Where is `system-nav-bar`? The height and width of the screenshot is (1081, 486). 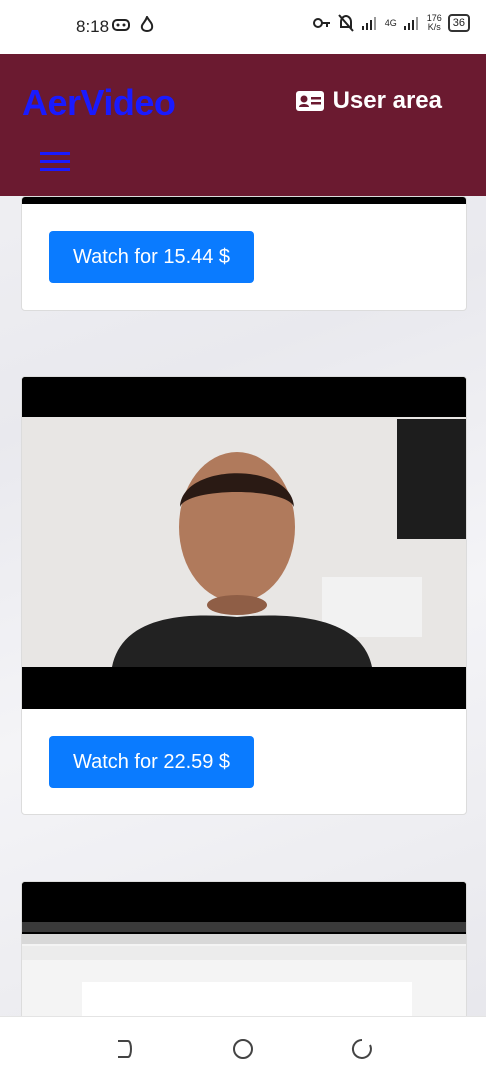 system-nav-bar is located at coordinates (243, 1048).